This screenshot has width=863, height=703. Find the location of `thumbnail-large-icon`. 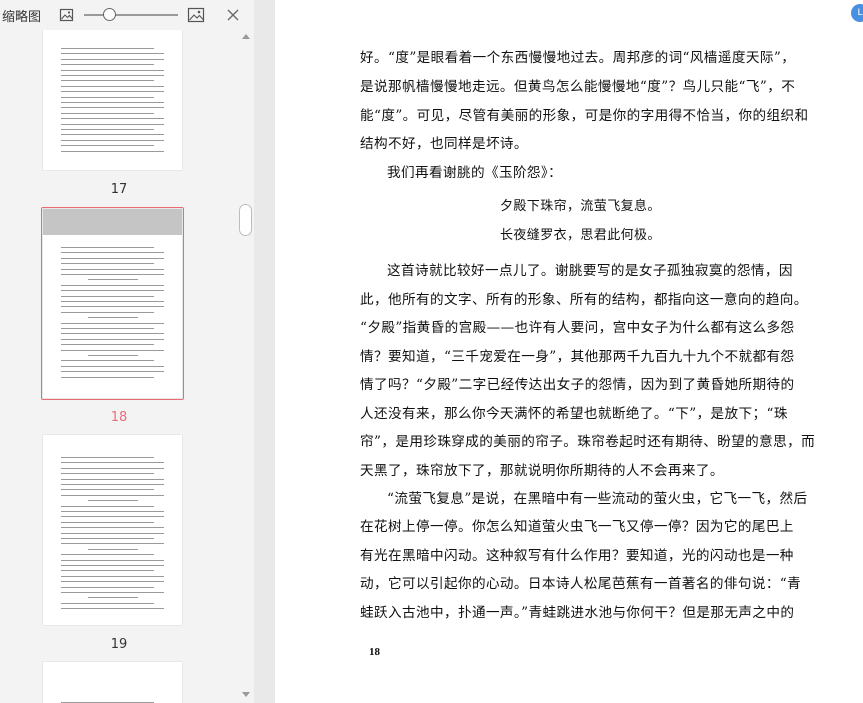

thumbnail-large-icon is located at coordinates (196, 15).